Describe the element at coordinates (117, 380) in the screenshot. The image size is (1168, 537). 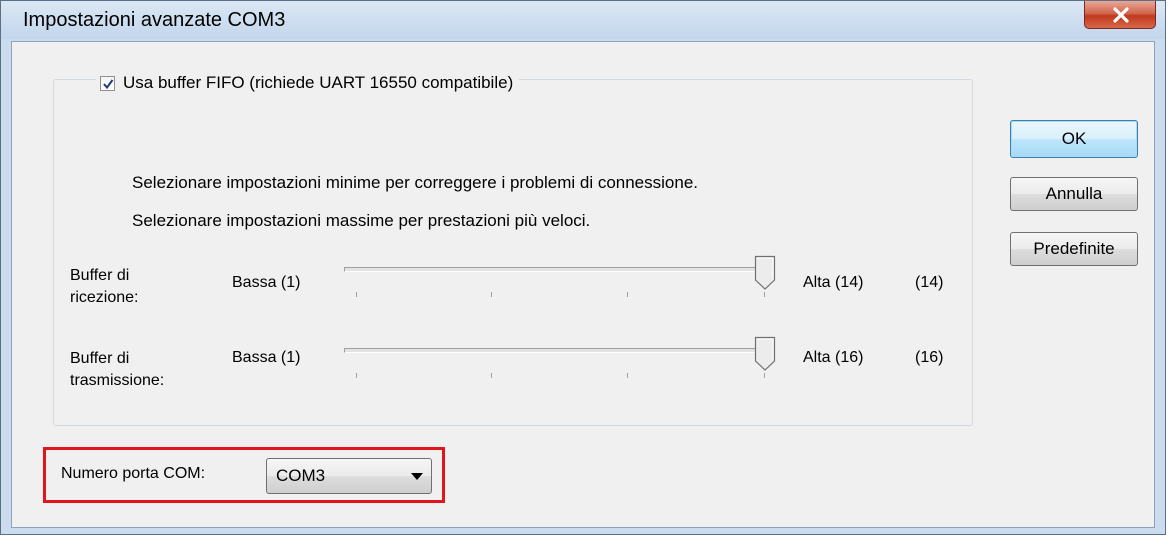
I see `transmit-buffer-label-line2: trasmissione:` at that location.